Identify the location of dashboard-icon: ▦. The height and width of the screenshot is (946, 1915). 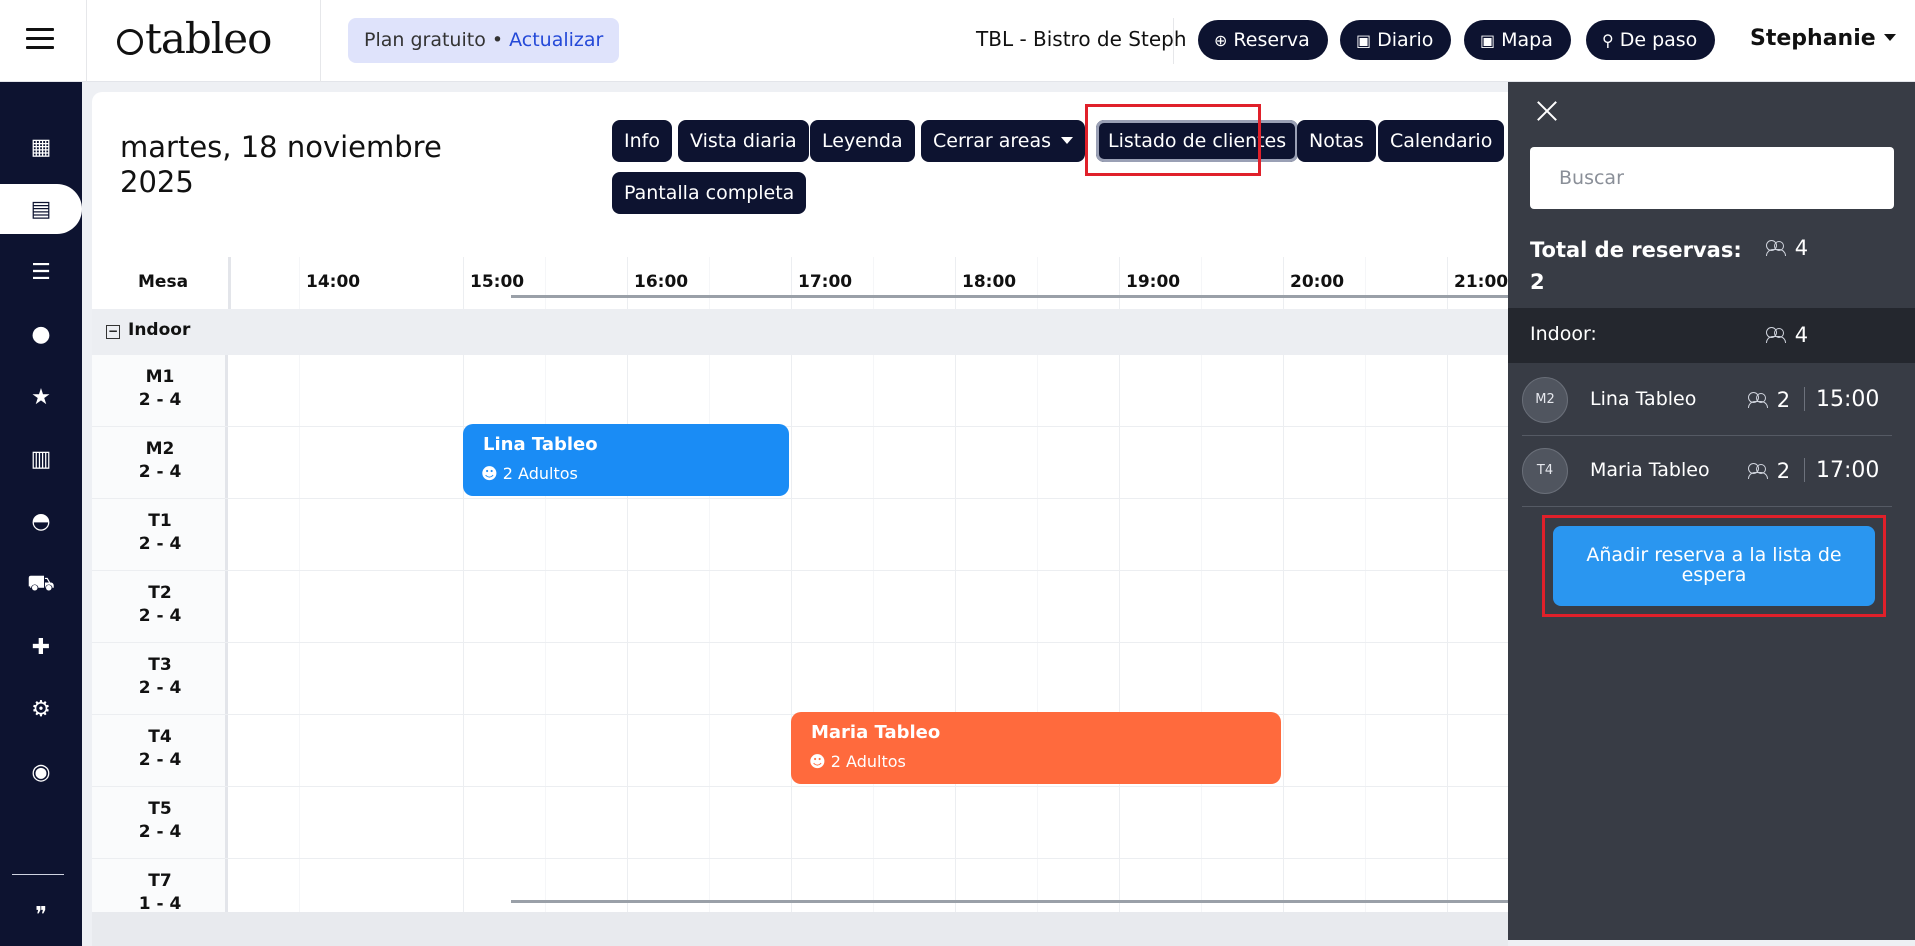
(41, 147).